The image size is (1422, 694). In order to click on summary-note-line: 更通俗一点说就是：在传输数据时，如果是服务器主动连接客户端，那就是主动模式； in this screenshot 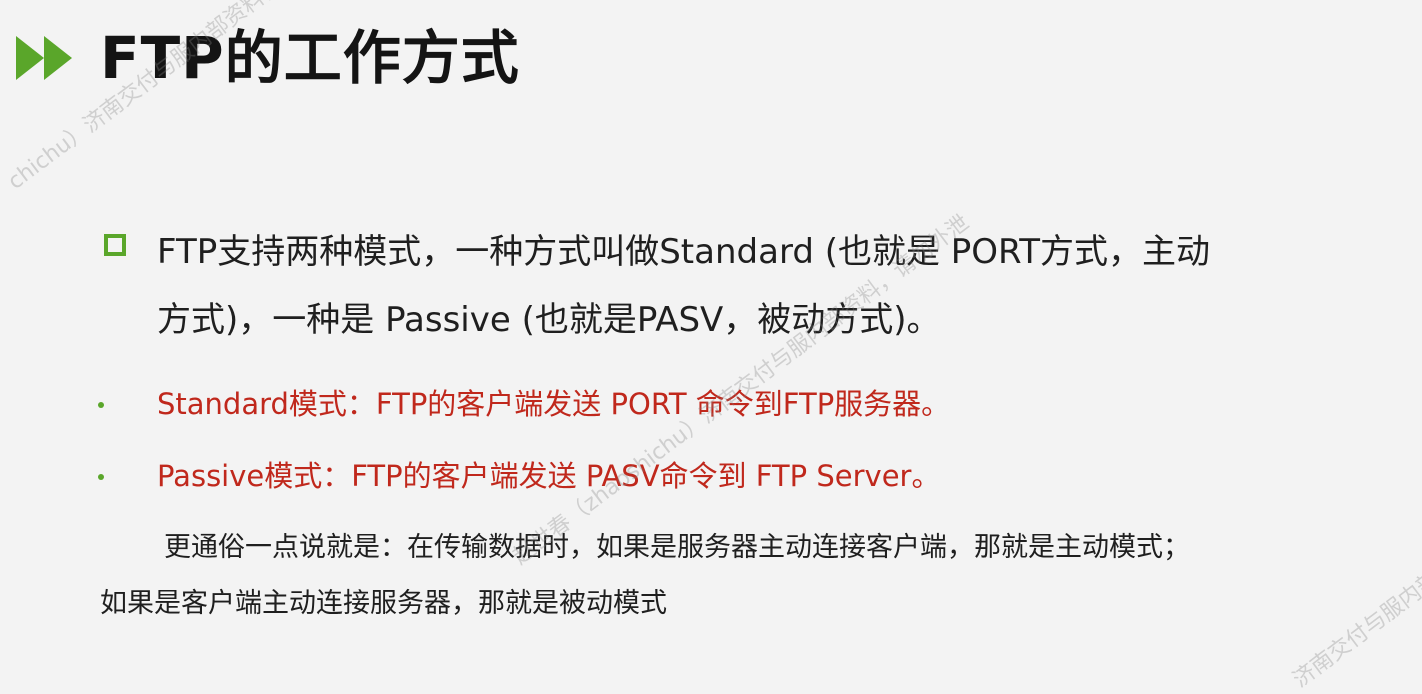, I will do `click(677, 547)`.